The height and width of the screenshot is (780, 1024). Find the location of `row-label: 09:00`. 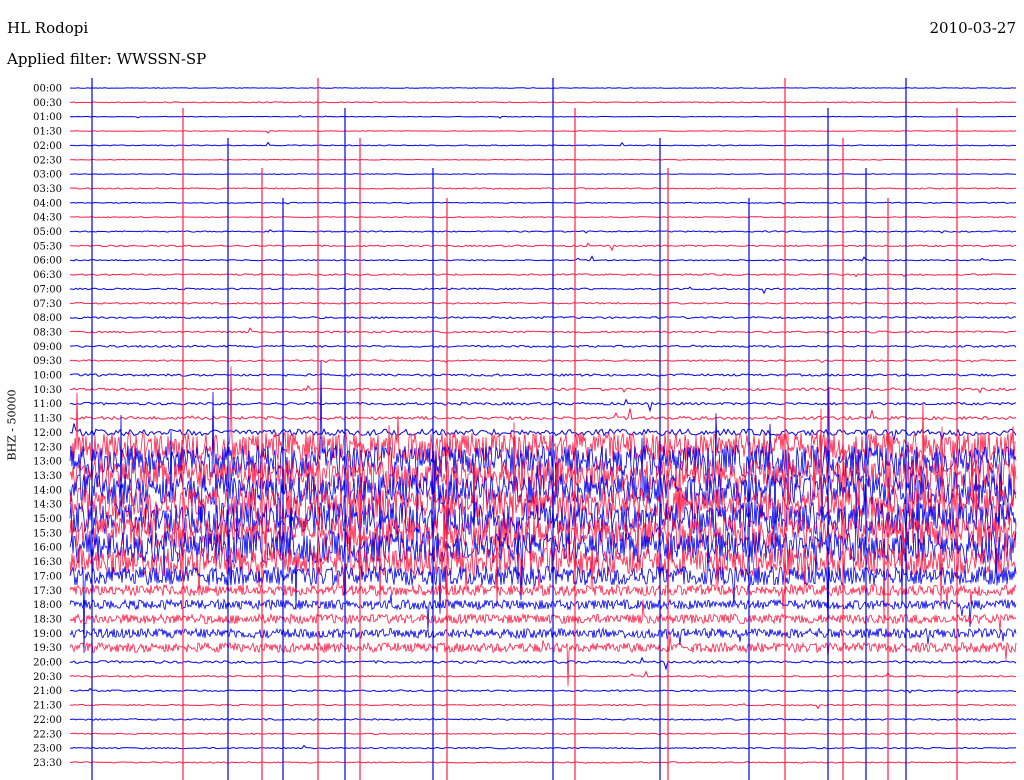

row-label: 09:00 is located at coordinates (47, 347).